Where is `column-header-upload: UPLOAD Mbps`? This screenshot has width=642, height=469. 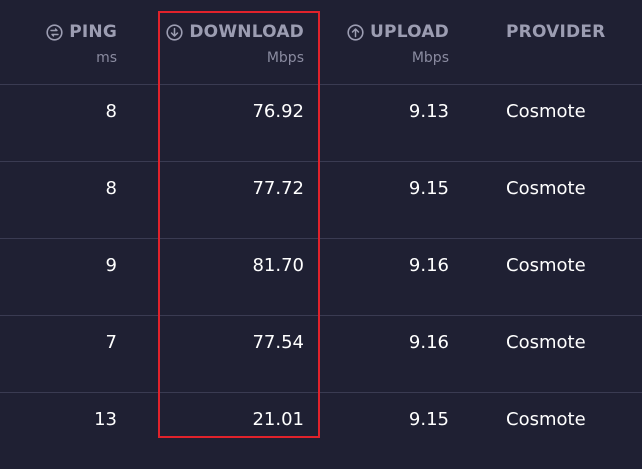 column-header-upload: UPLOAD Mbps is located at coordinates (389, 42).